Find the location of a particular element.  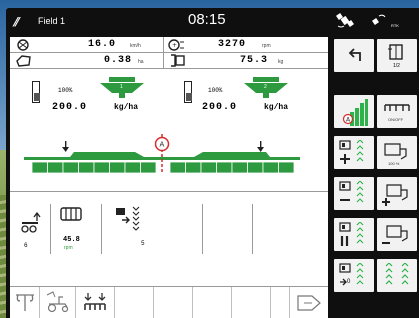

speed-rpm-row: 16.0 km/h + 3270 rpm is located at coordinates (169, 45).